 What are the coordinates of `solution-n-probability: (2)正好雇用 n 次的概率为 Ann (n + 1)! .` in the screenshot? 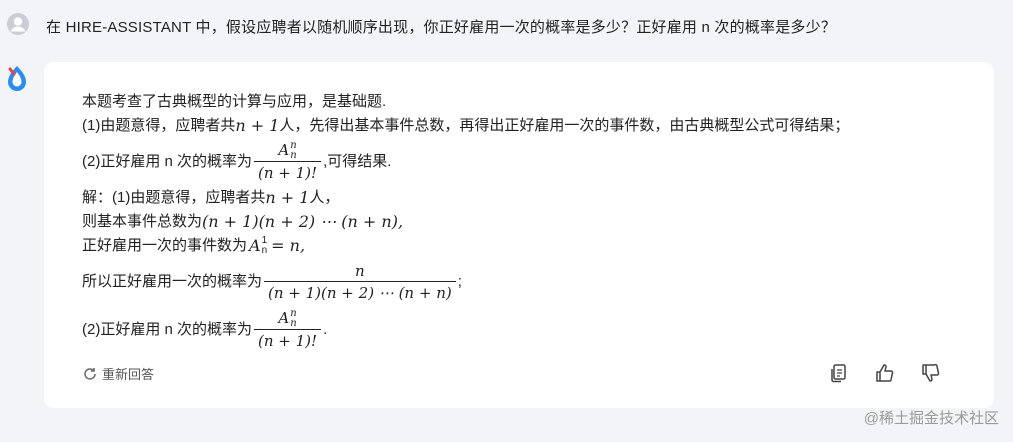 It's located at (205, 330).